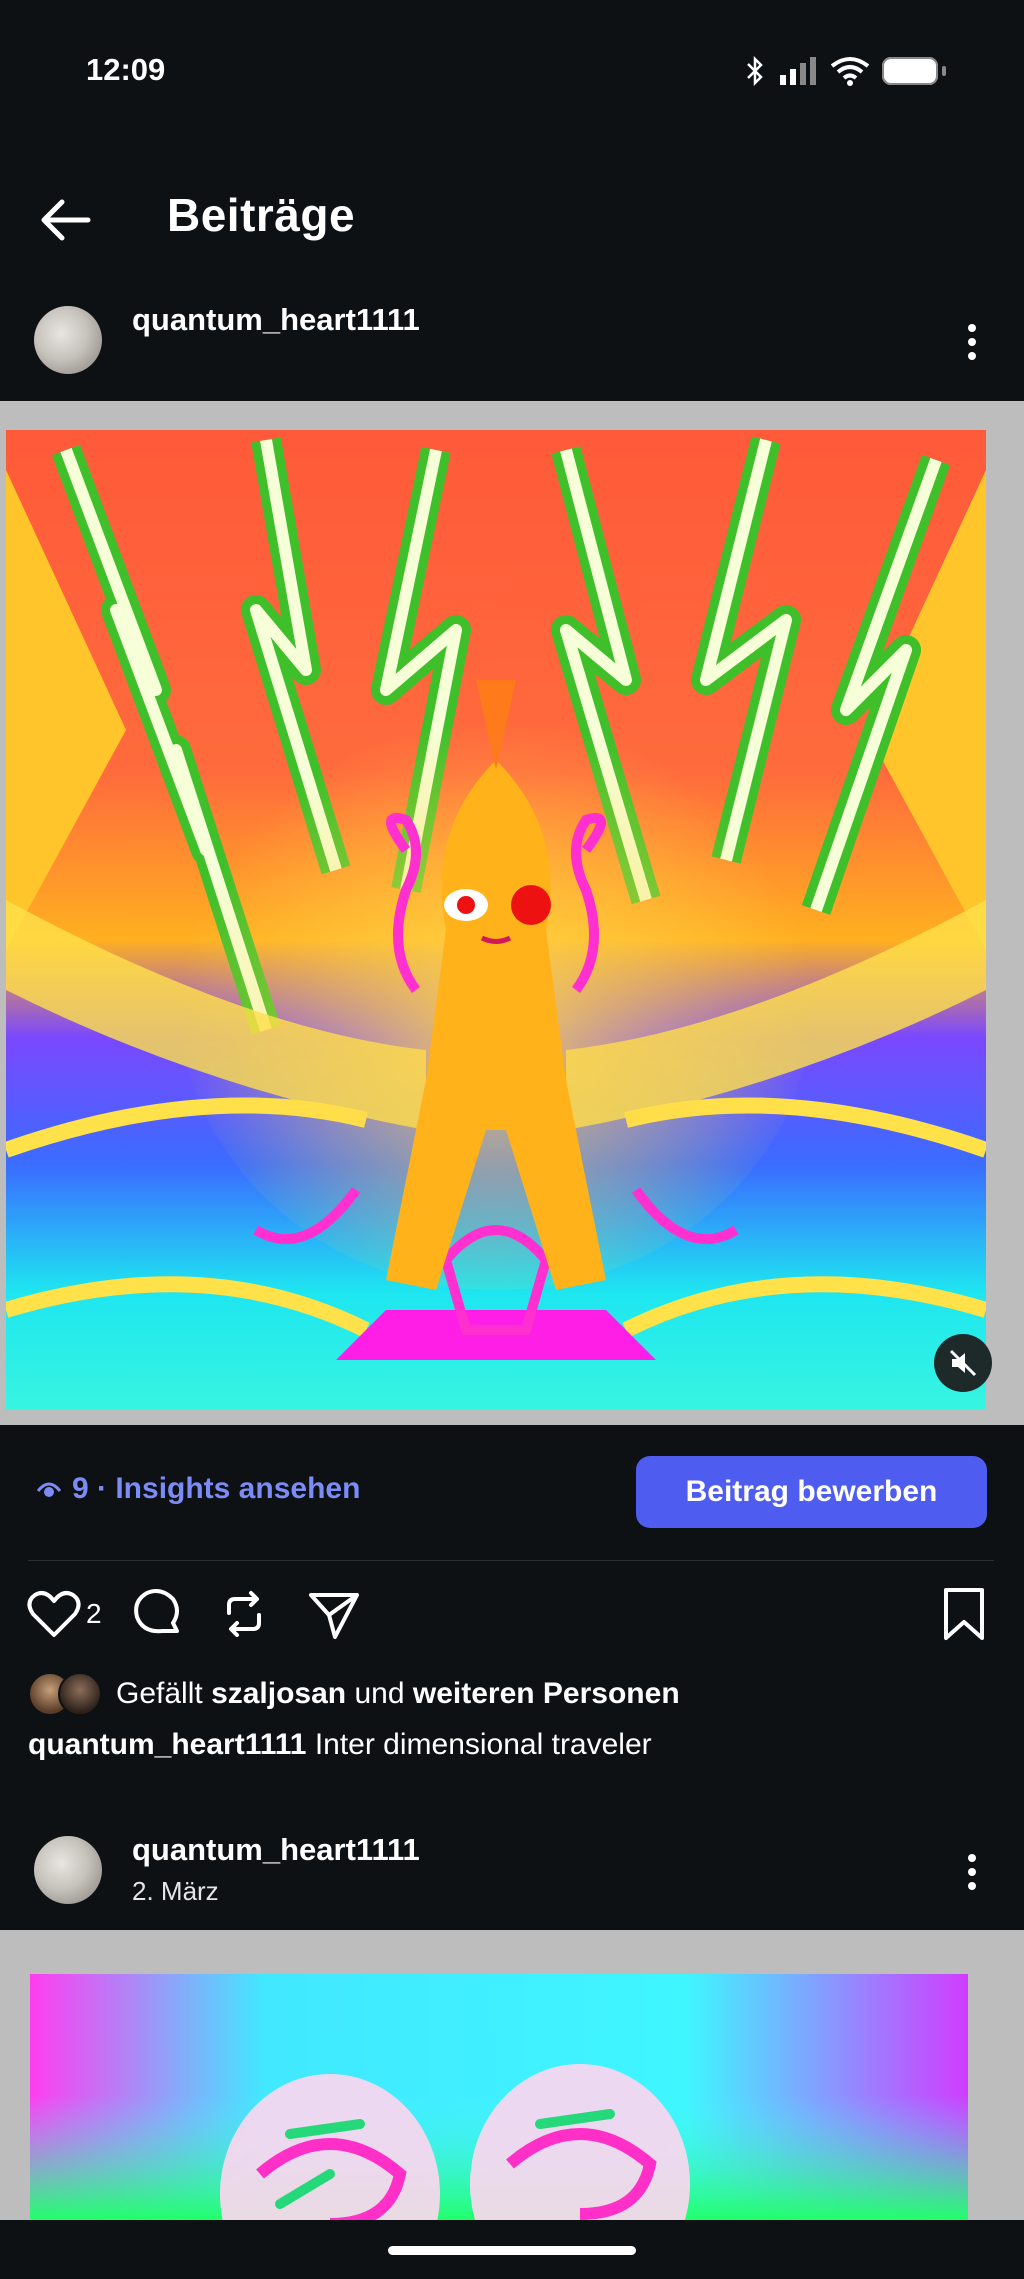  Describe the element at coordinates (914, 71) in the screenshot. I see `battery-icon` at that location.